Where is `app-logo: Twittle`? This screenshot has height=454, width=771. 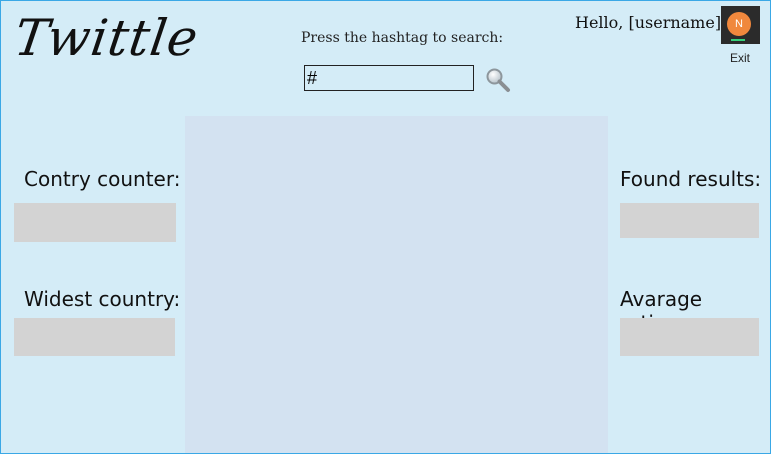 app-logo: Twittle is located at coordinates (106, 38).